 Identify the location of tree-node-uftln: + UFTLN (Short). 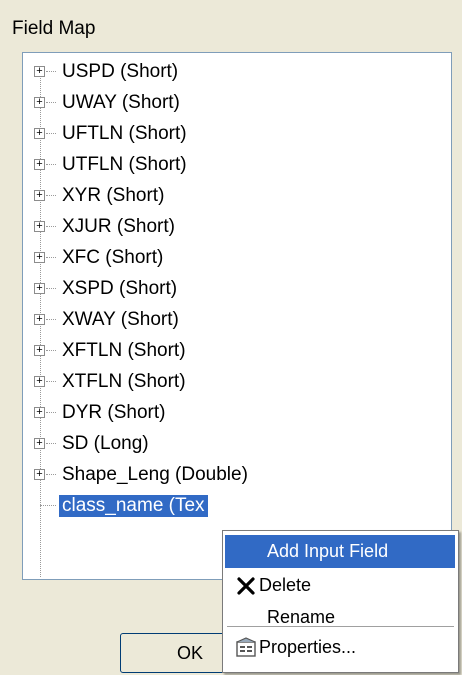
(237, 133).